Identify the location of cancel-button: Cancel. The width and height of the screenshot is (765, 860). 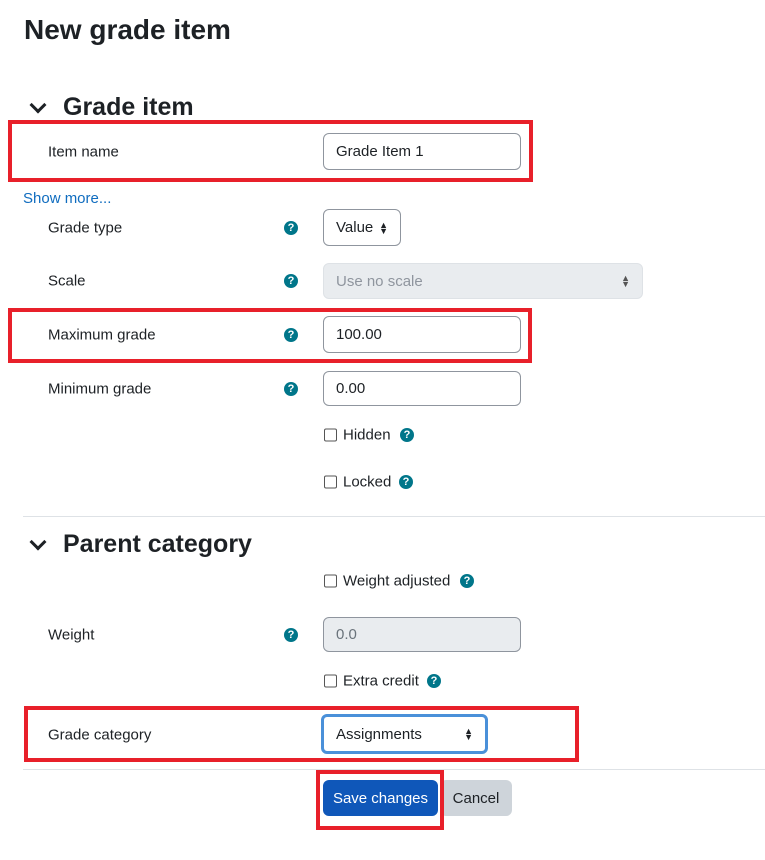
(476, 798).